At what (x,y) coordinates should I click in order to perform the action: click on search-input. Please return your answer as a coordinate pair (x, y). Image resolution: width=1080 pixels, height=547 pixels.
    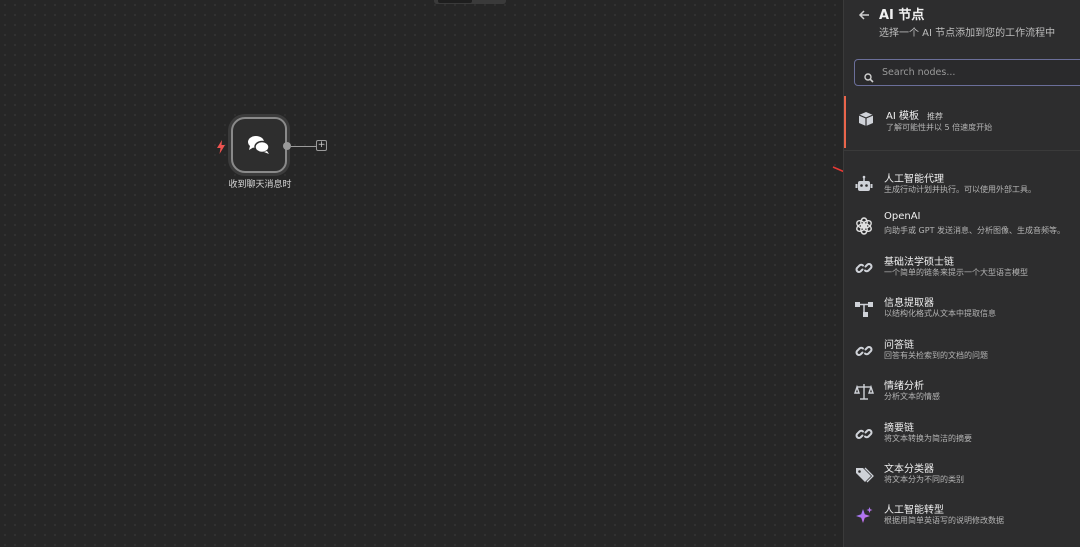
    Looking at the image, I should click on (977, 72).